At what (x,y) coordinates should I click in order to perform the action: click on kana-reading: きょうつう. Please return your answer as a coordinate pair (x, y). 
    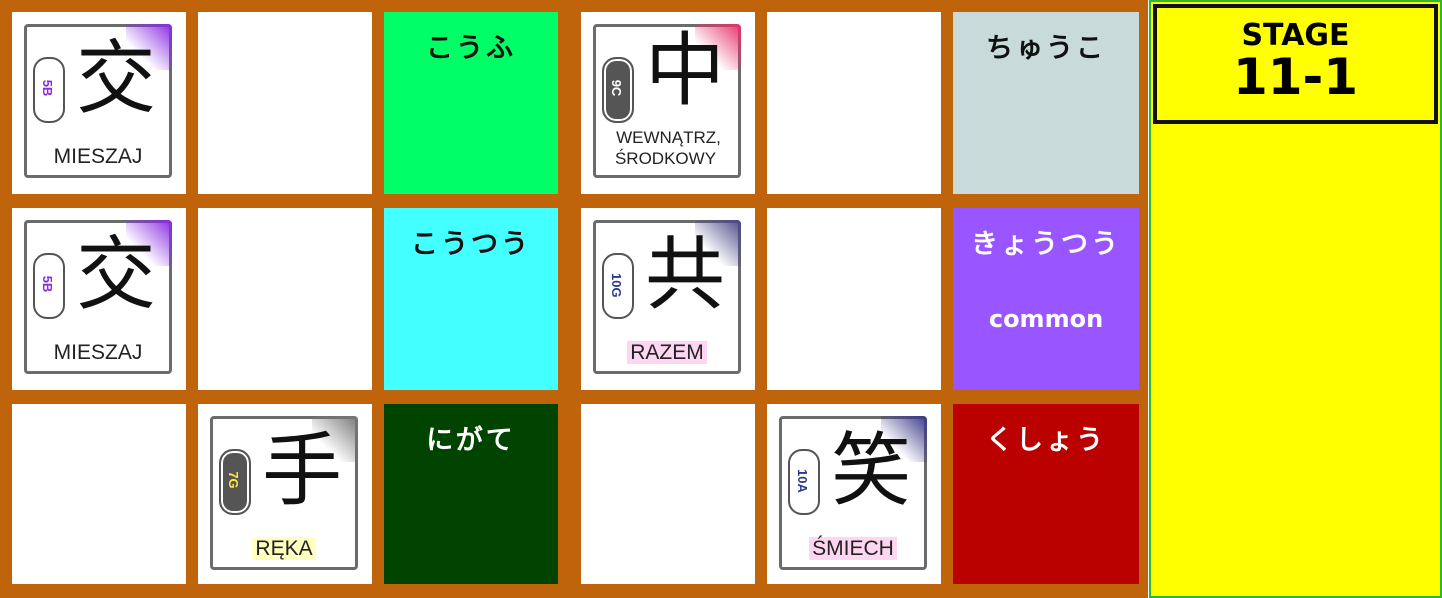
    Looking at the image, I should click on (1046, 244).